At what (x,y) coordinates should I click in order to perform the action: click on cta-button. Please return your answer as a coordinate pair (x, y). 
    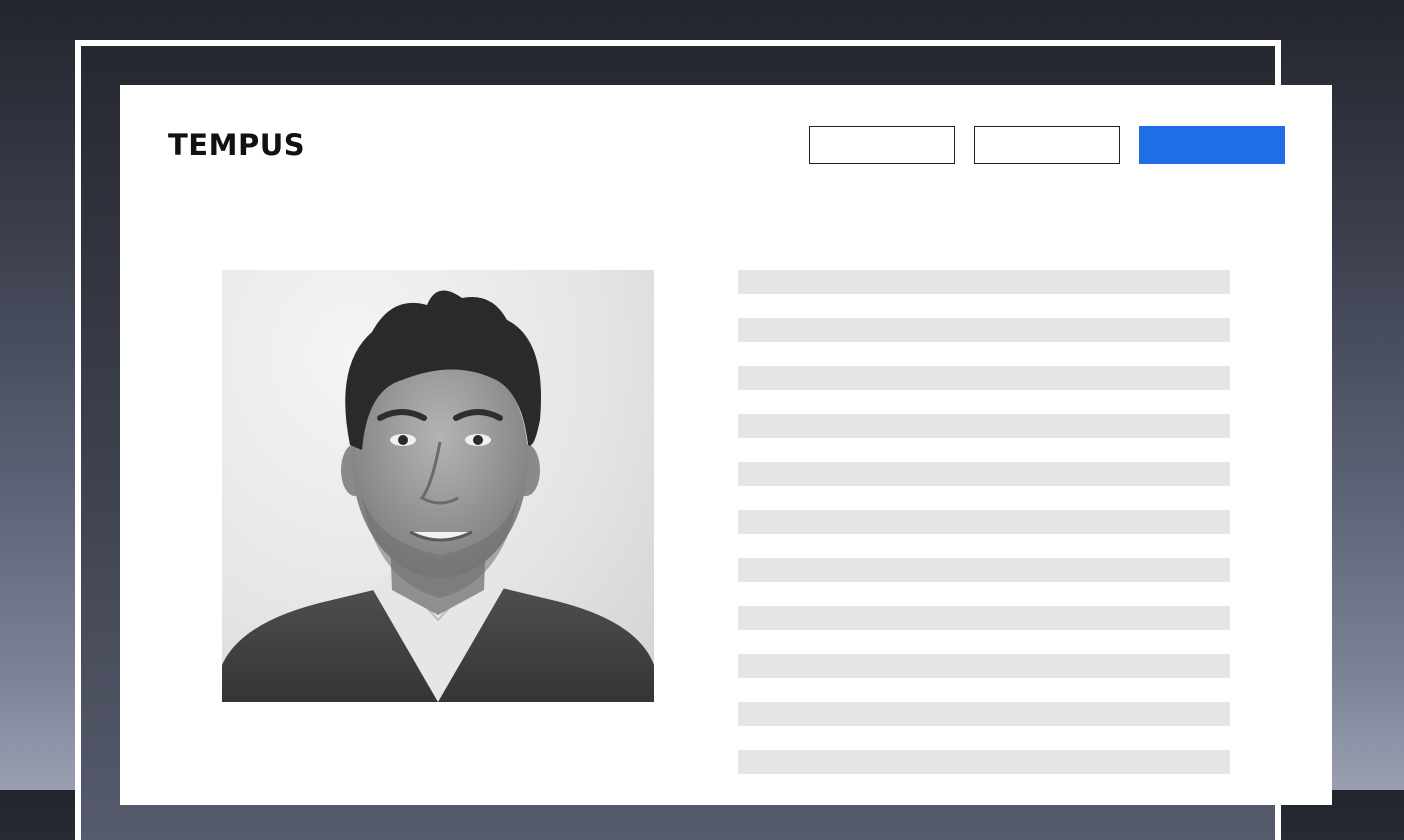
    Looking at the image, I should click on (1212, 145).